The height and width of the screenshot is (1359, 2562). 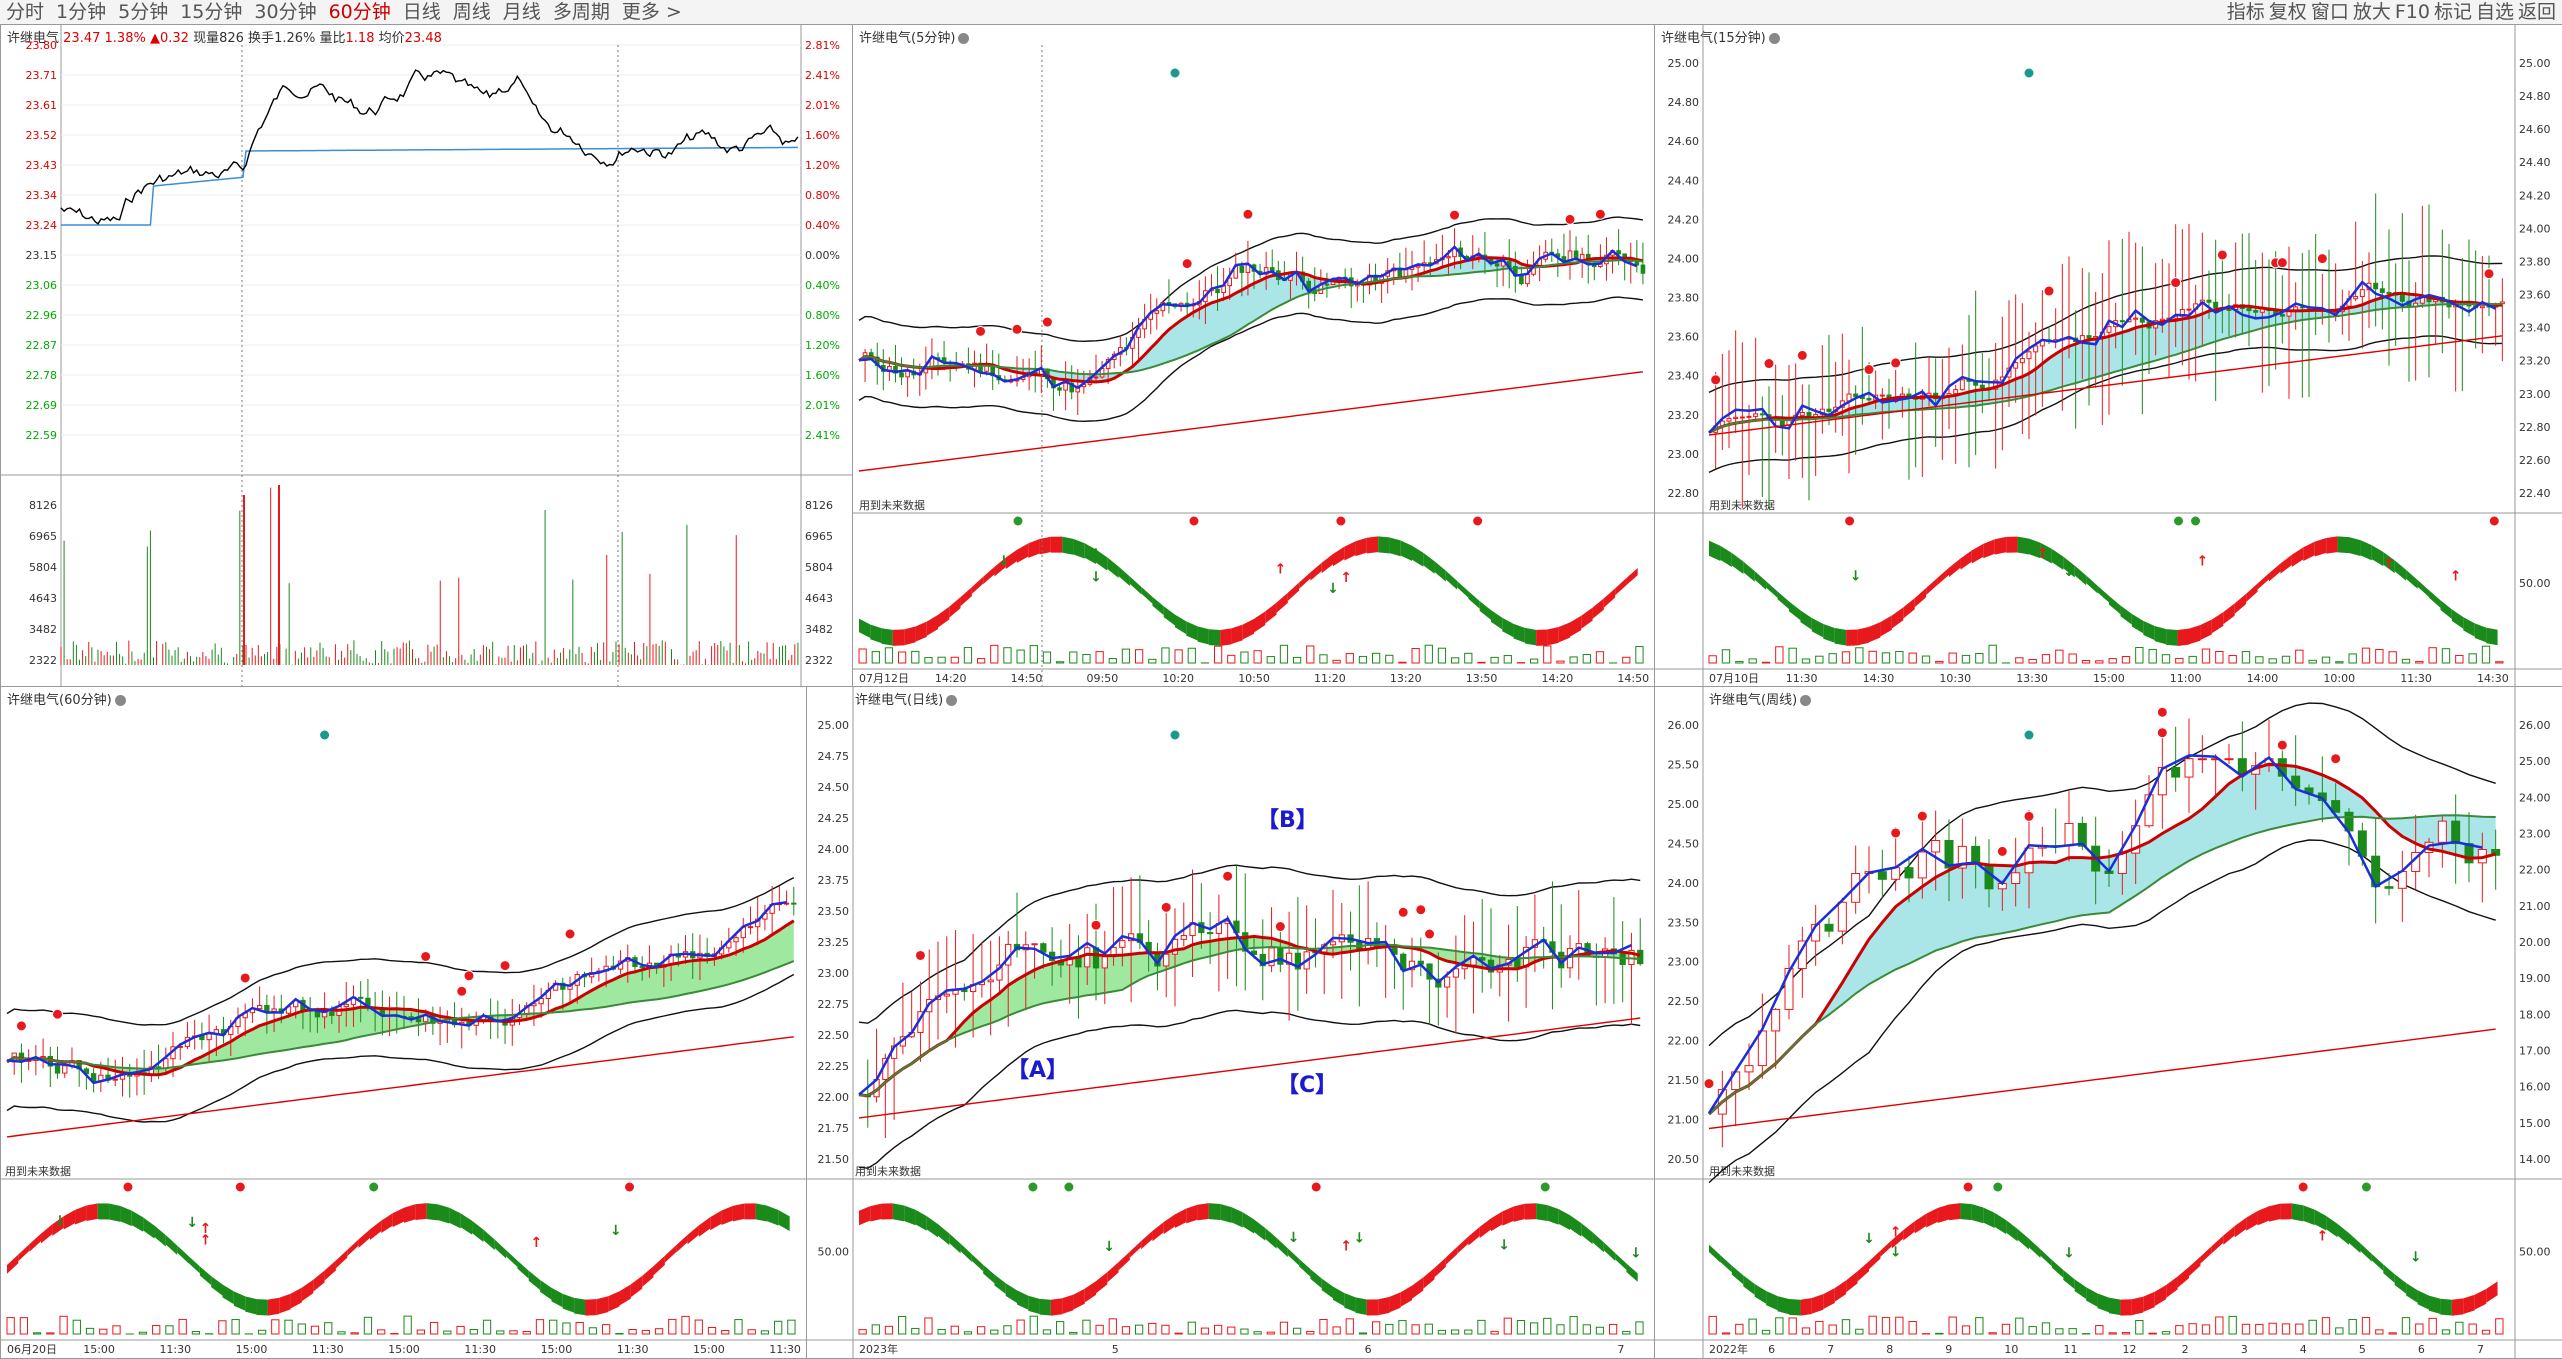 I want to click on tf-more: 更多 >, so click(x=652, y=12).